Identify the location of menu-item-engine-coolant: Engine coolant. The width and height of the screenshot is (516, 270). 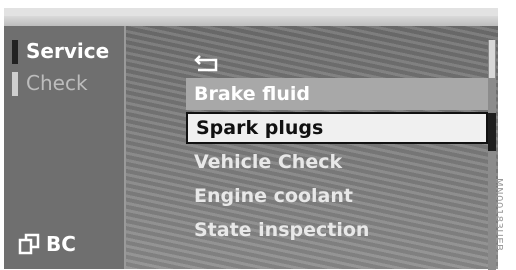
(337, 196).